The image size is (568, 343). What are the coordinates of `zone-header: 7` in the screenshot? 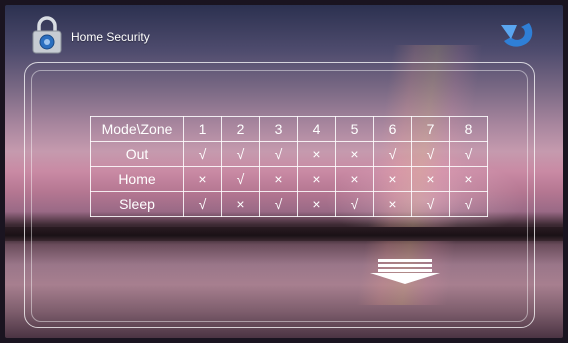 It's located at (430, 129).